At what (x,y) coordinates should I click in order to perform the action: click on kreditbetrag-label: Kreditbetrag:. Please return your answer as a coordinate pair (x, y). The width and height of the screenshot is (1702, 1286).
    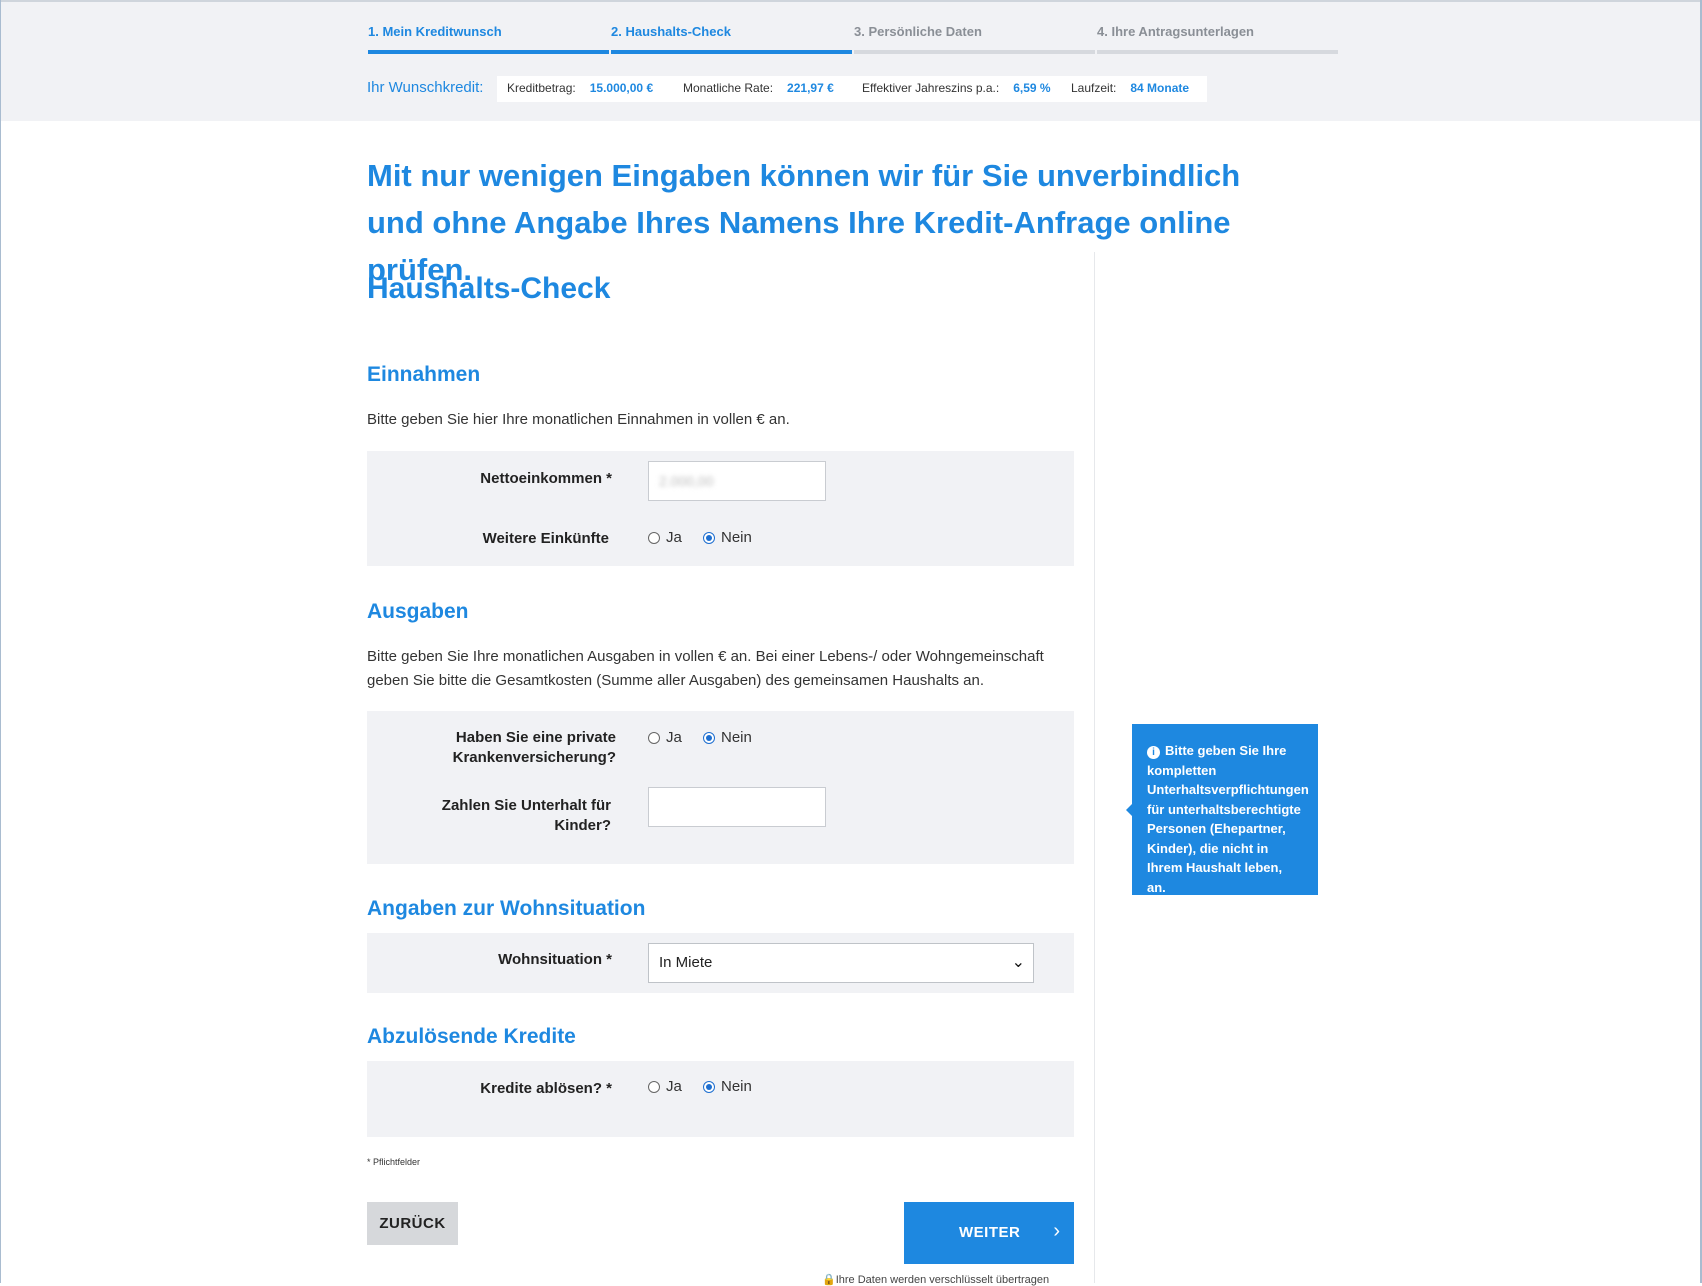
    Looking at the image, I should click on (541, 88).